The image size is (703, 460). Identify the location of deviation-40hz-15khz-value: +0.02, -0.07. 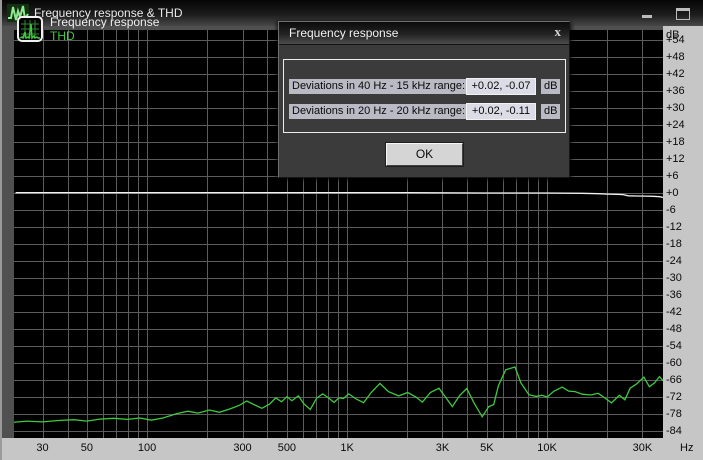
(501, 86).